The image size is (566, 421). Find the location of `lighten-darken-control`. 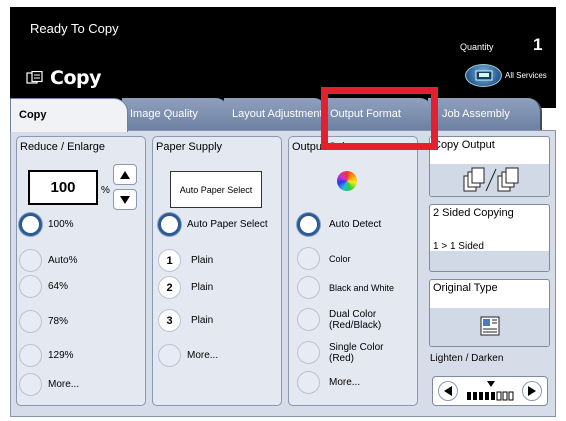

lighten-darken-control is located at coordinates (490, 391).